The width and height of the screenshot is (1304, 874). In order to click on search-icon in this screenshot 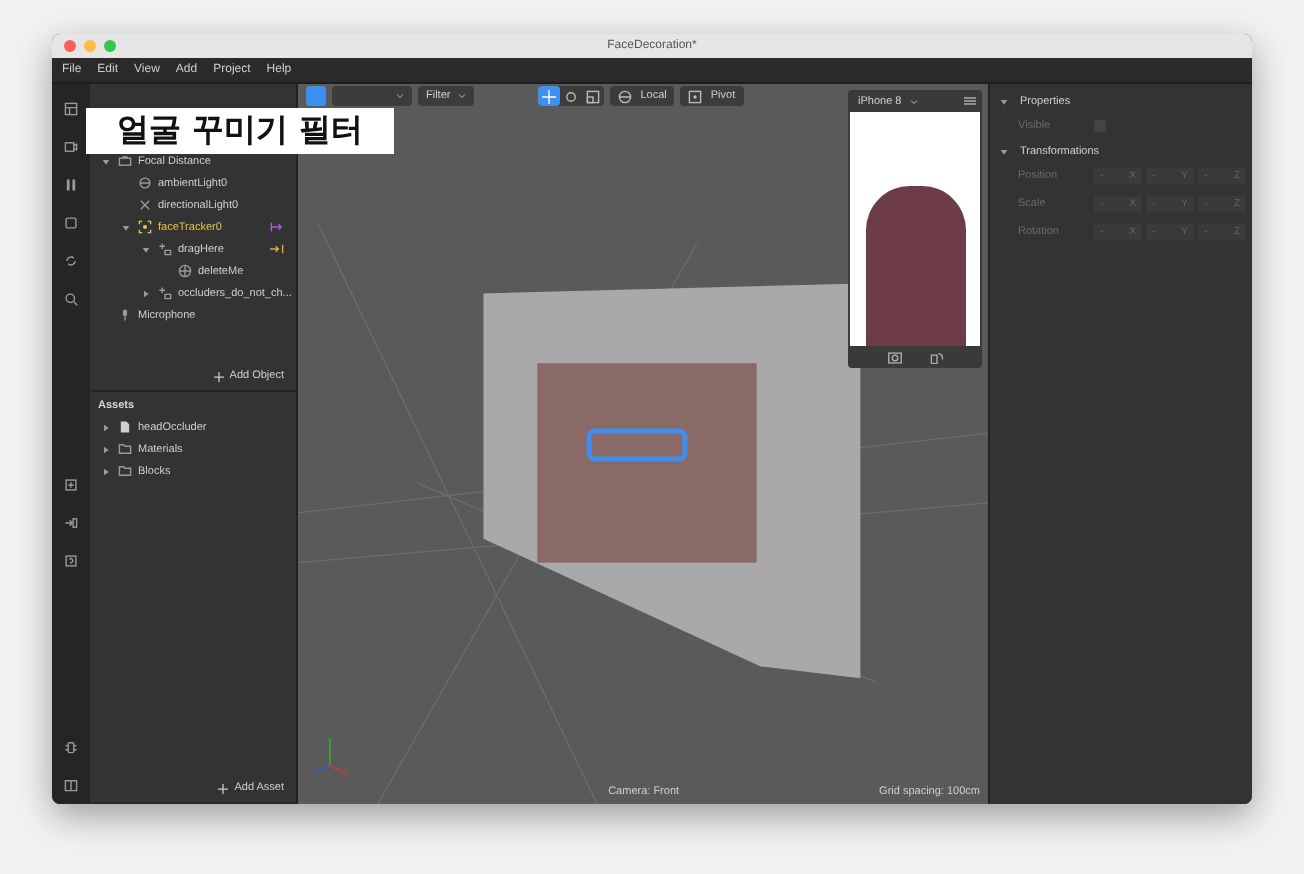, I will do `click(71, 299)`.